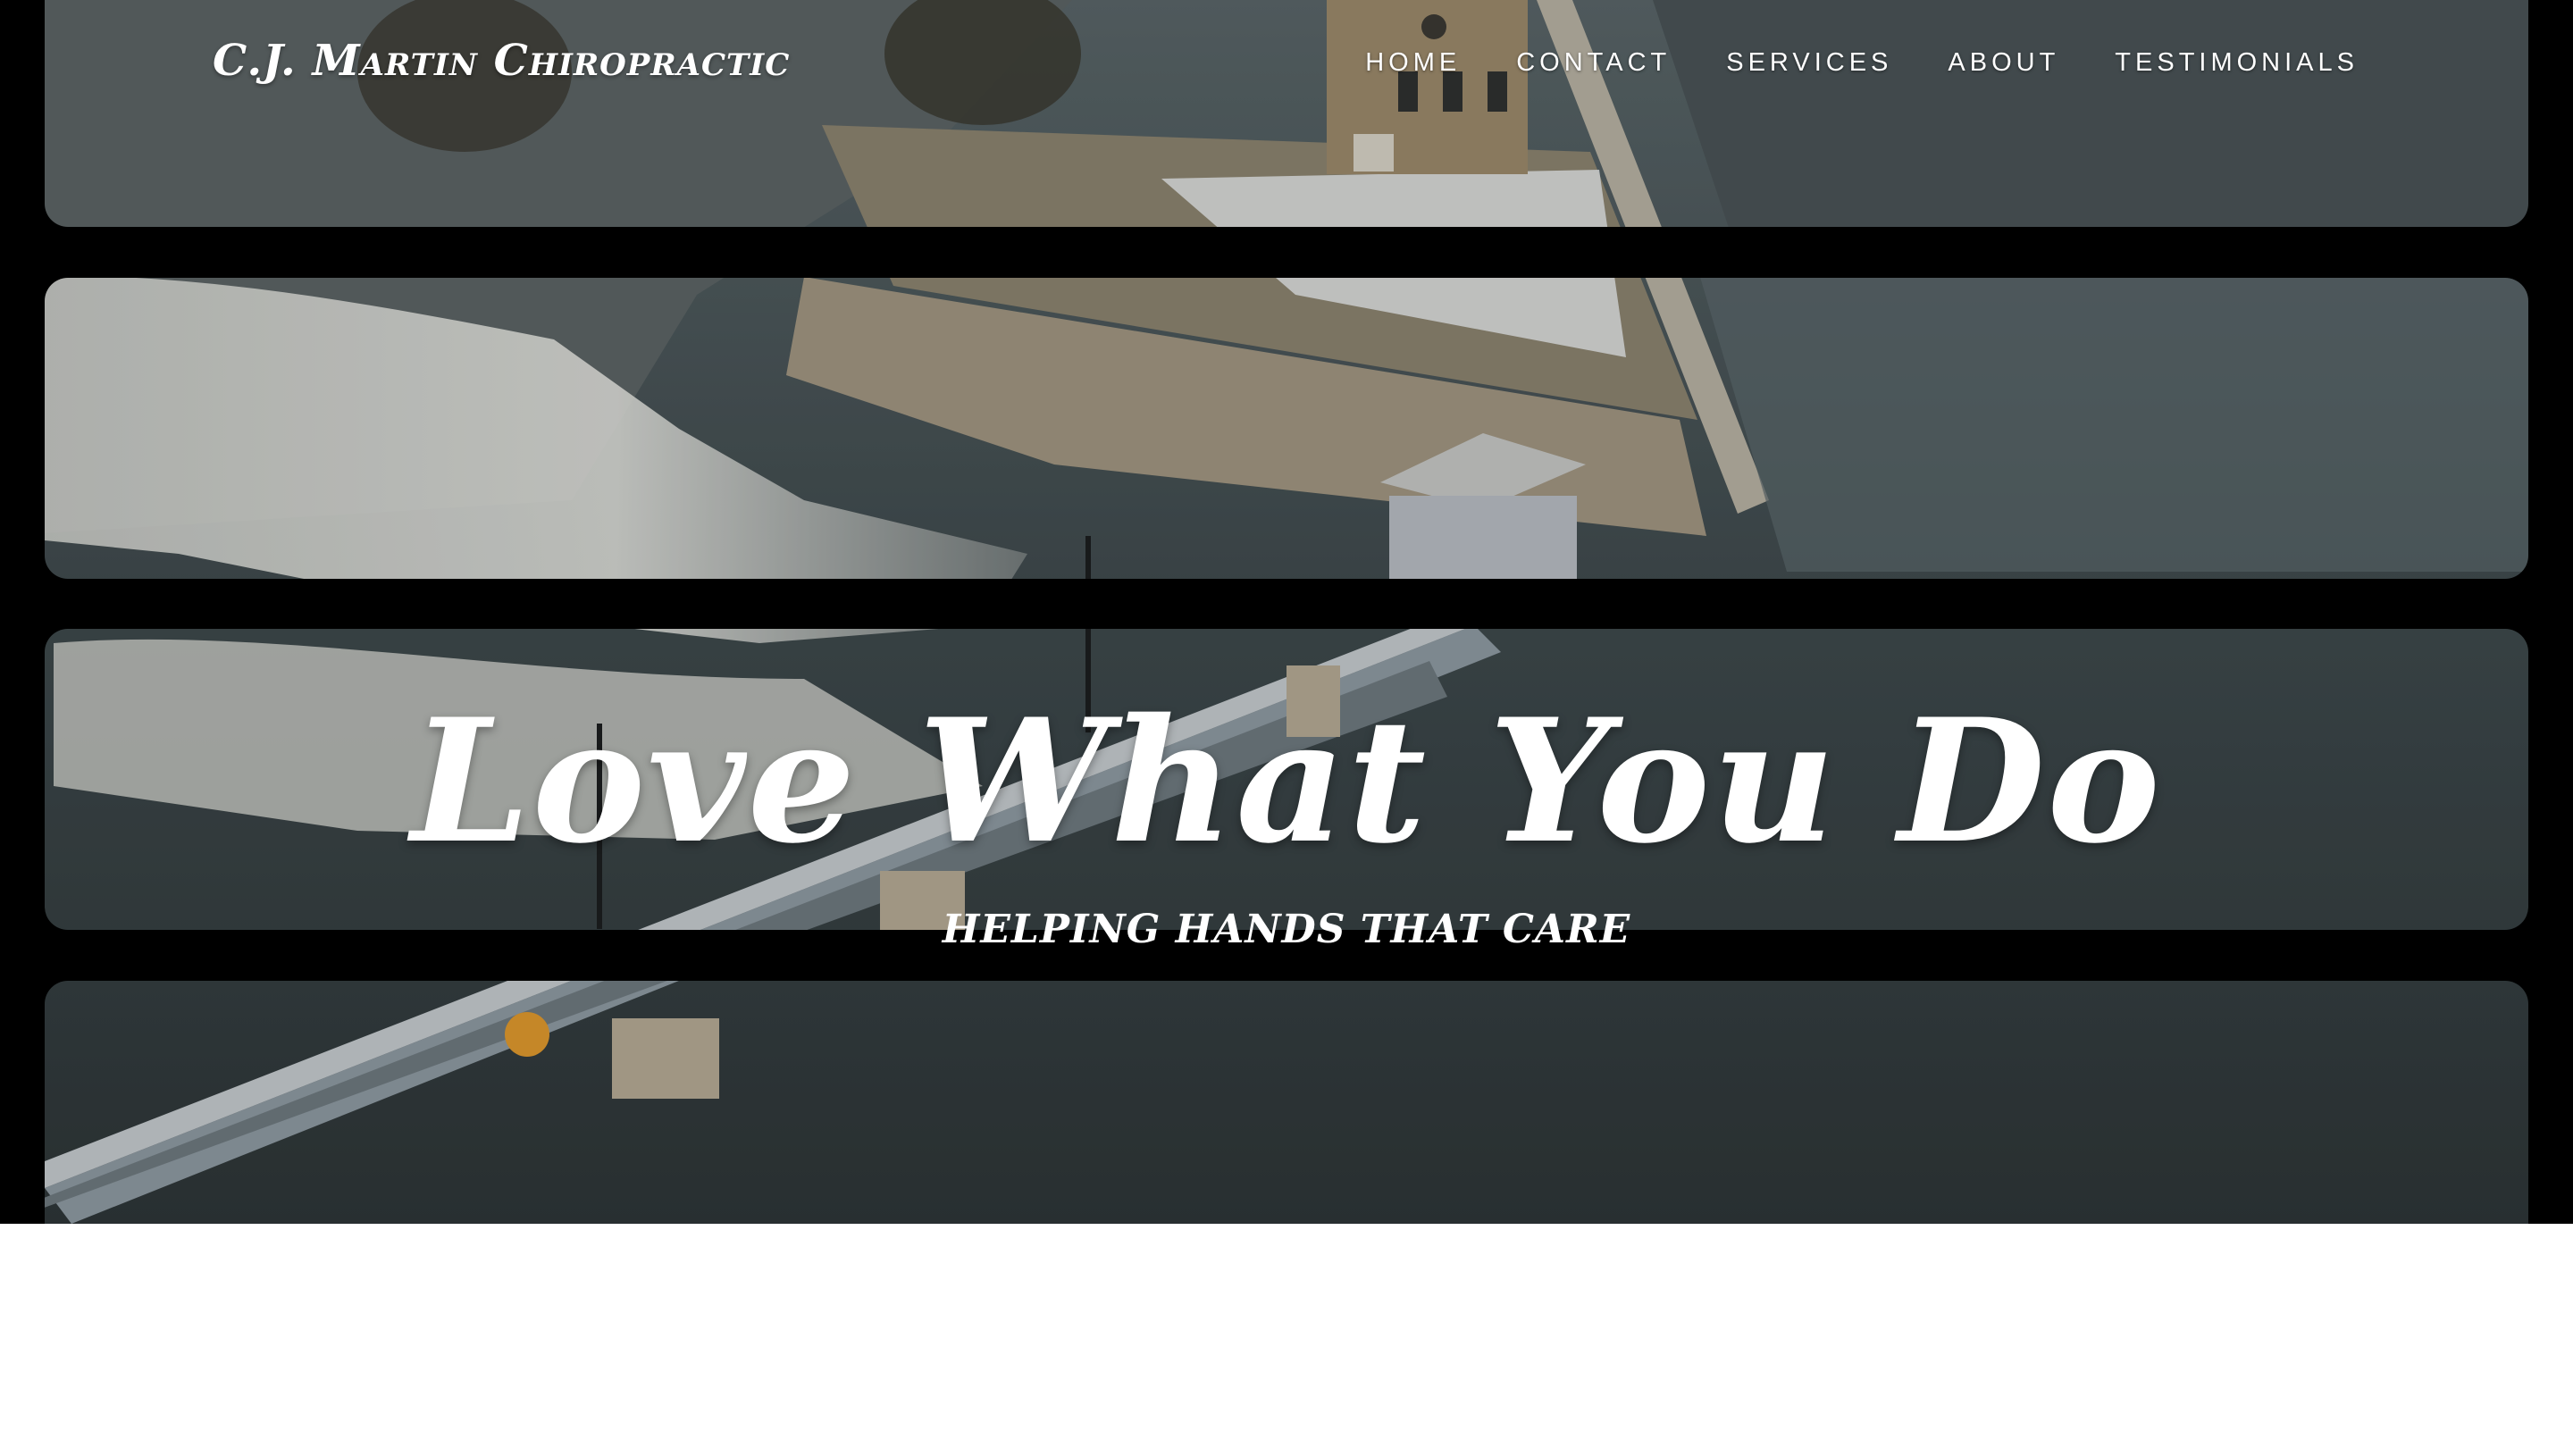 The height and width of the screenshot is (1456, 2573). I want to click on site-logo: C.J. Martin Chiropractic, so click(502, 61).